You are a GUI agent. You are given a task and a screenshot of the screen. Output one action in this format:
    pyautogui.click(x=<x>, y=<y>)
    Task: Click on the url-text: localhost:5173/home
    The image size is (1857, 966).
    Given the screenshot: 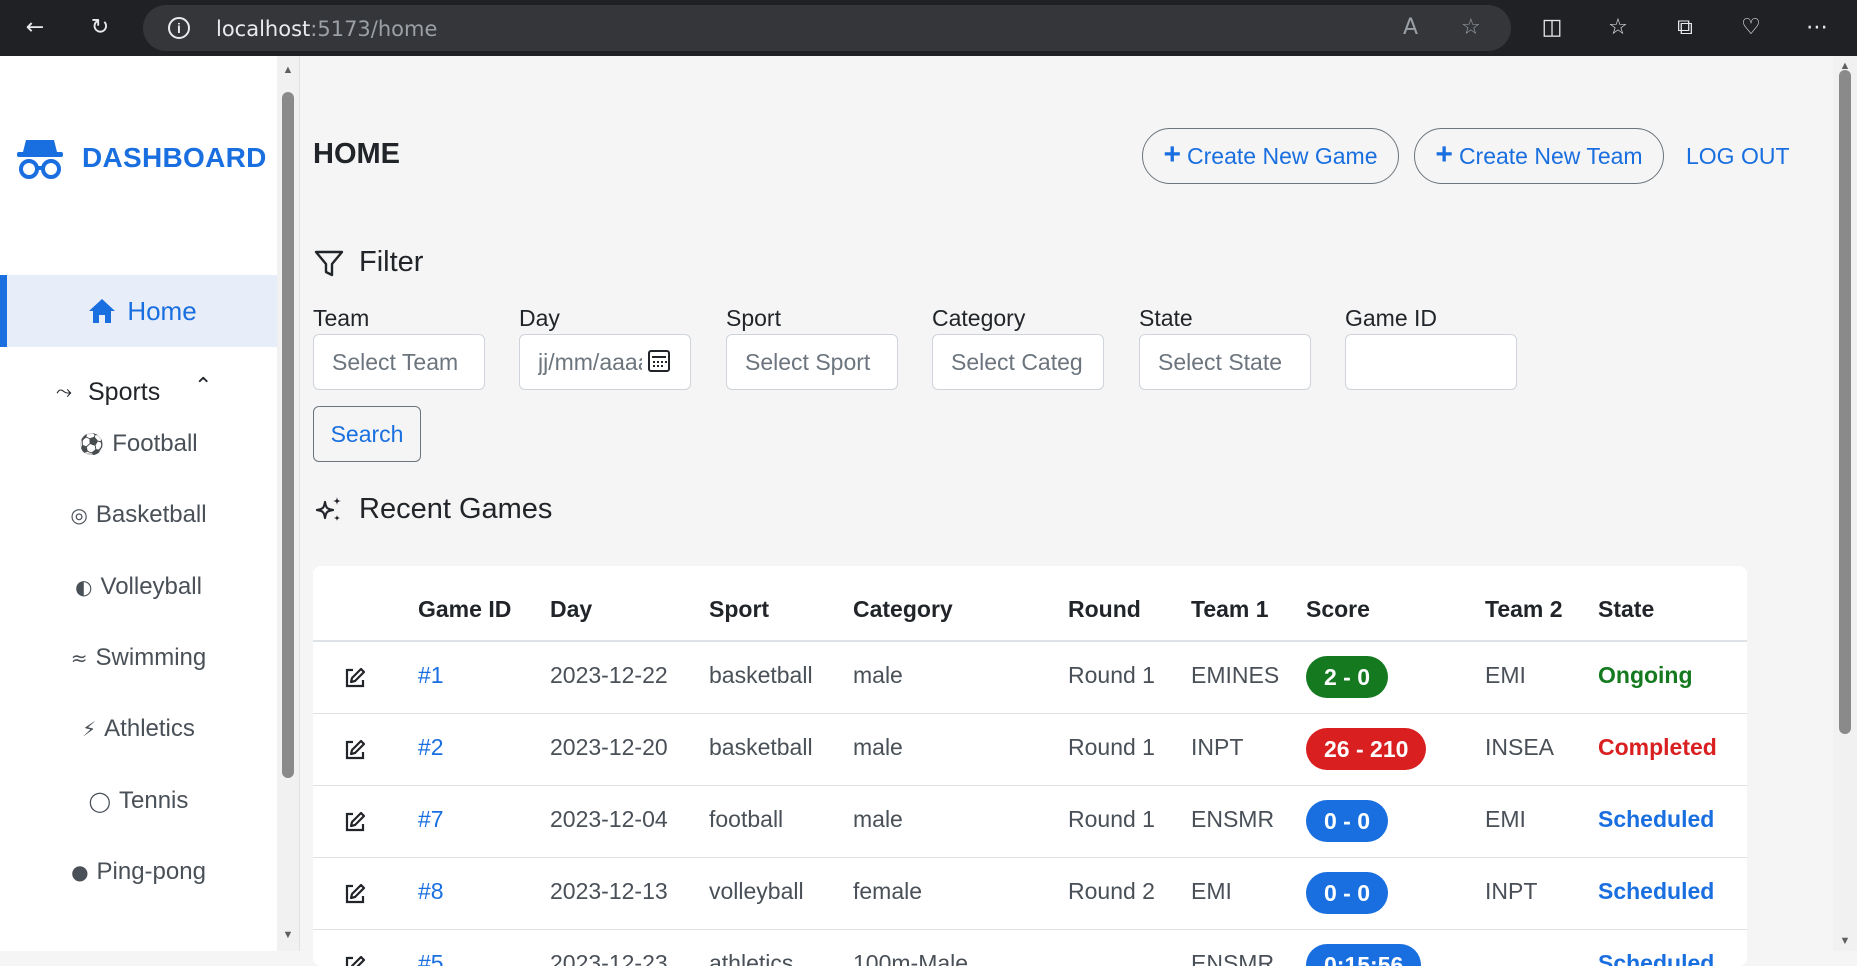 What is the action you would take?
    pyautogui.click(x=326, y=29)
    